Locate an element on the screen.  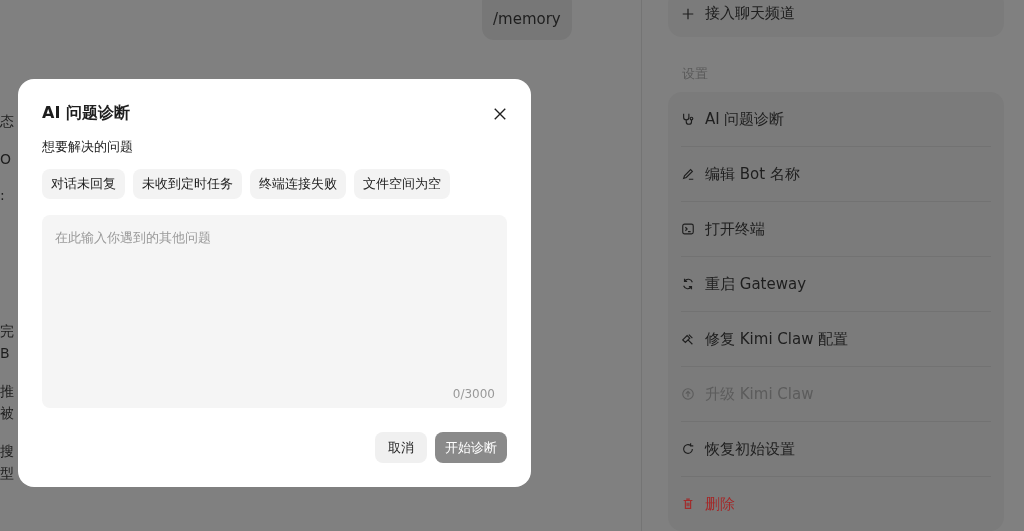
plus-icon is located at coordinates (688, 13).